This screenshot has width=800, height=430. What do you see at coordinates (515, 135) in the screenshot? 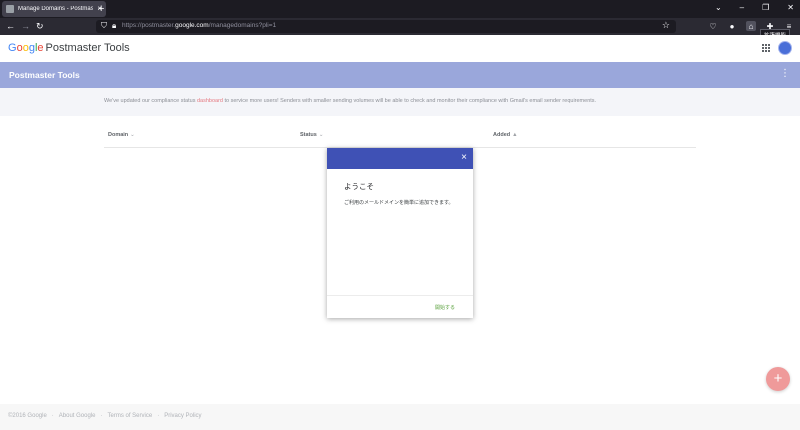
I see `sort-icon: ▲` at bounding box center [515, 135].